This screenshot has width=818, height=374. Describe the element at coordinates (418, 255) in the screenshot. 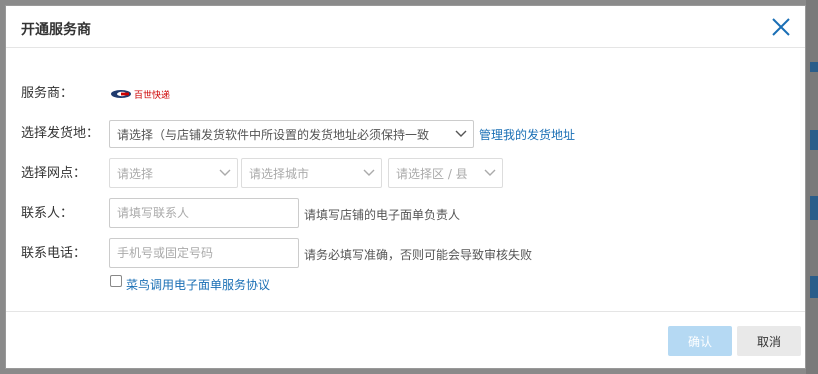

I see `phone-hint: 请务必填写准确，否则可能会导致审核失败` at that location.